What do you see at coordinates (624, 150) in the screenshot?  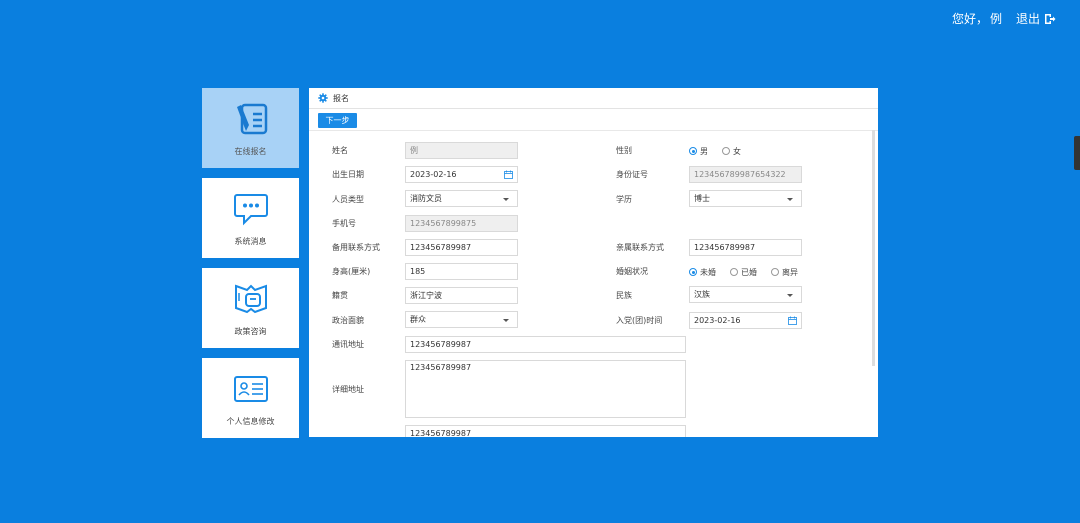 I see `gender-label: 性别` at bounding box center [624, 150].